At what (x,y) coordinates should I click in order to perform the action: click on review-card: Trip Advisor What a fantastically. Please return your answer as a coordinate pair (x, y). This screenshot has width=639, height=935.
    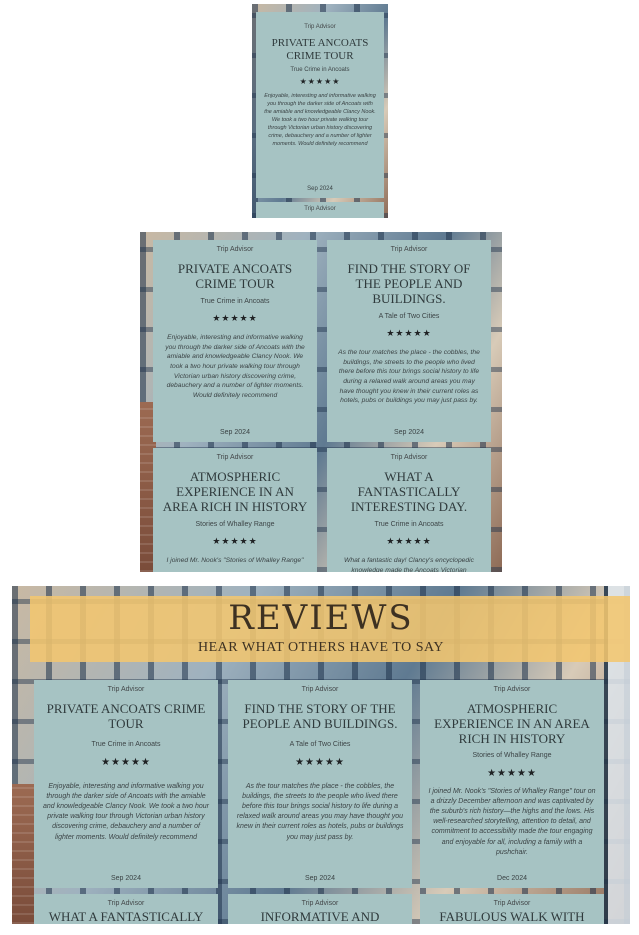
    Looking at the image, I should click on (126, 909).